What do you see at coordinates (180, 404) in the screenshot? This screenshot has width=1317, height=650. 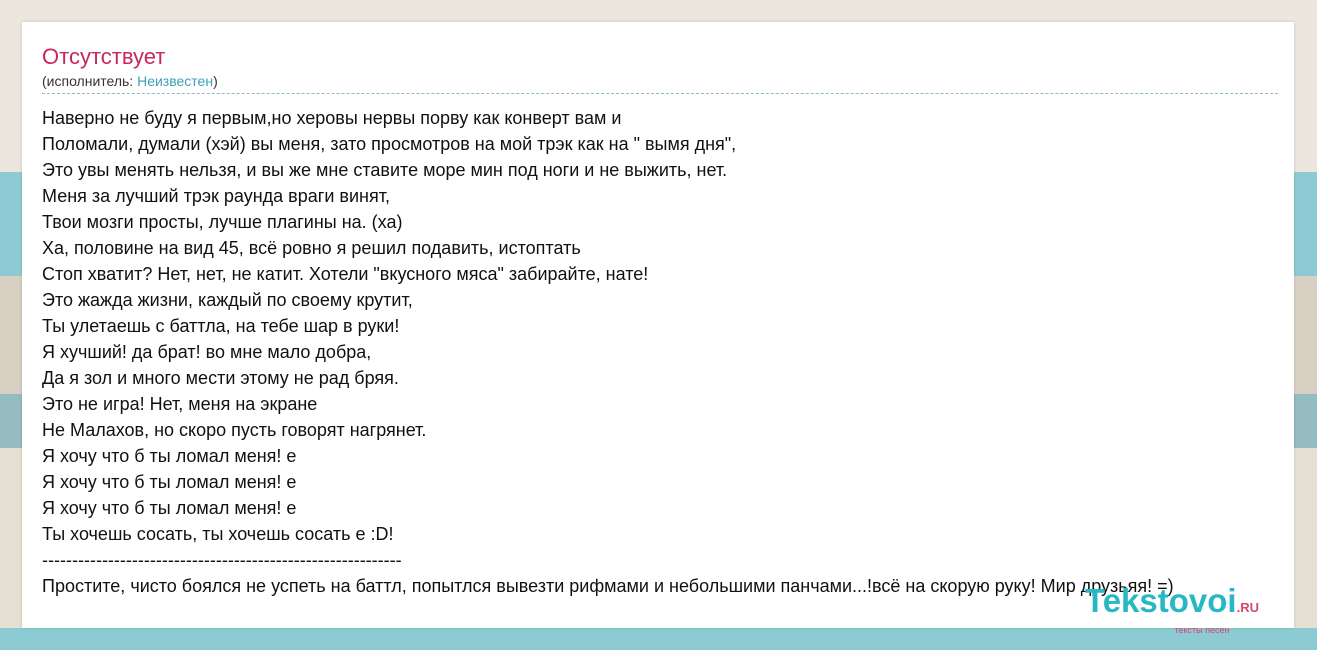 I see `lyric-line: Это не игра! Нет, меня на экране` at bounding box center [180, 404].